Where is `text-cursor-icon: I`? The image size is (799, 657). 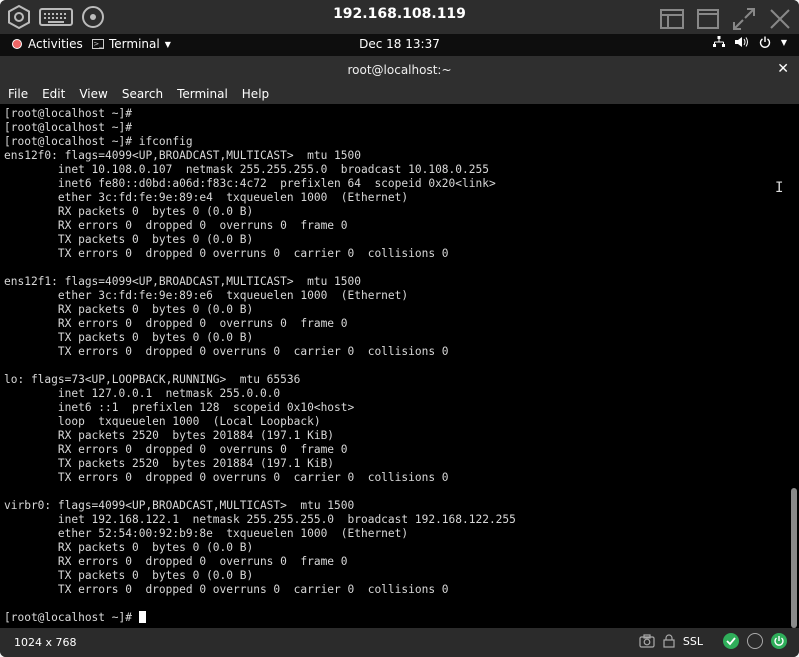 text-cursor-icon: I is located at coordinates (779, 188).